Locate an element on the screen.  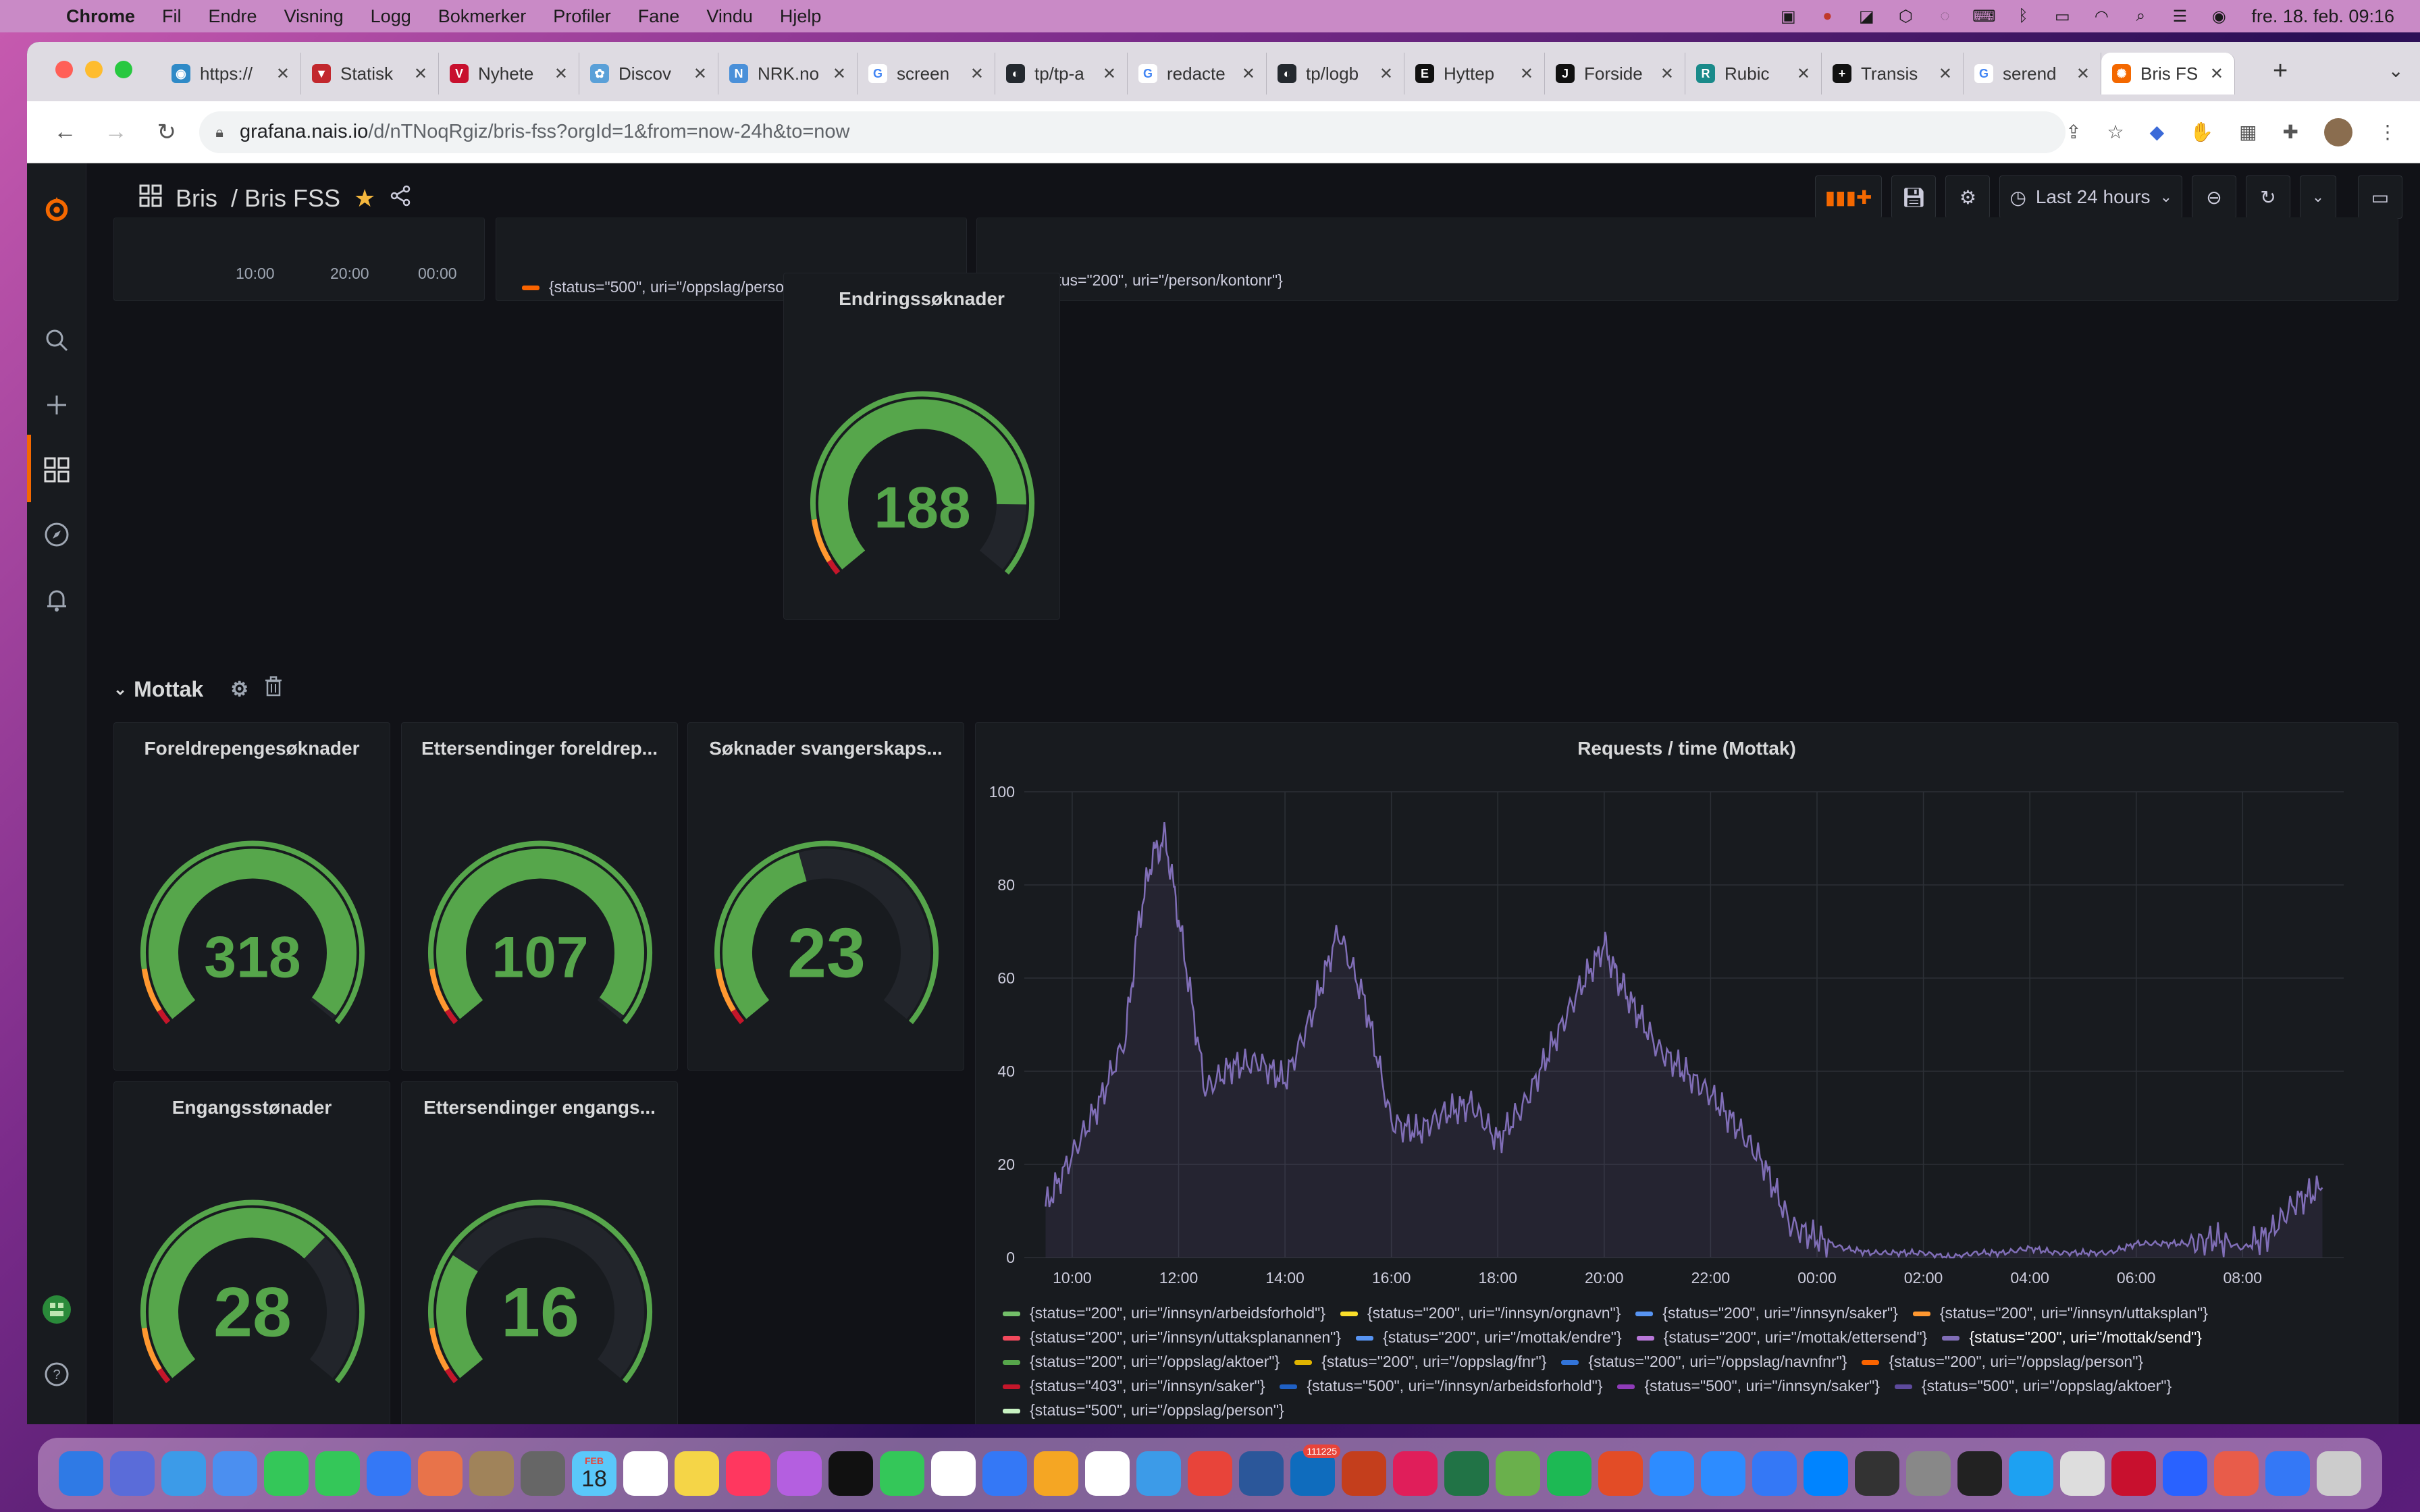
menu-item-bokmerker: Bokmerker is located at coordinates (482, 16).